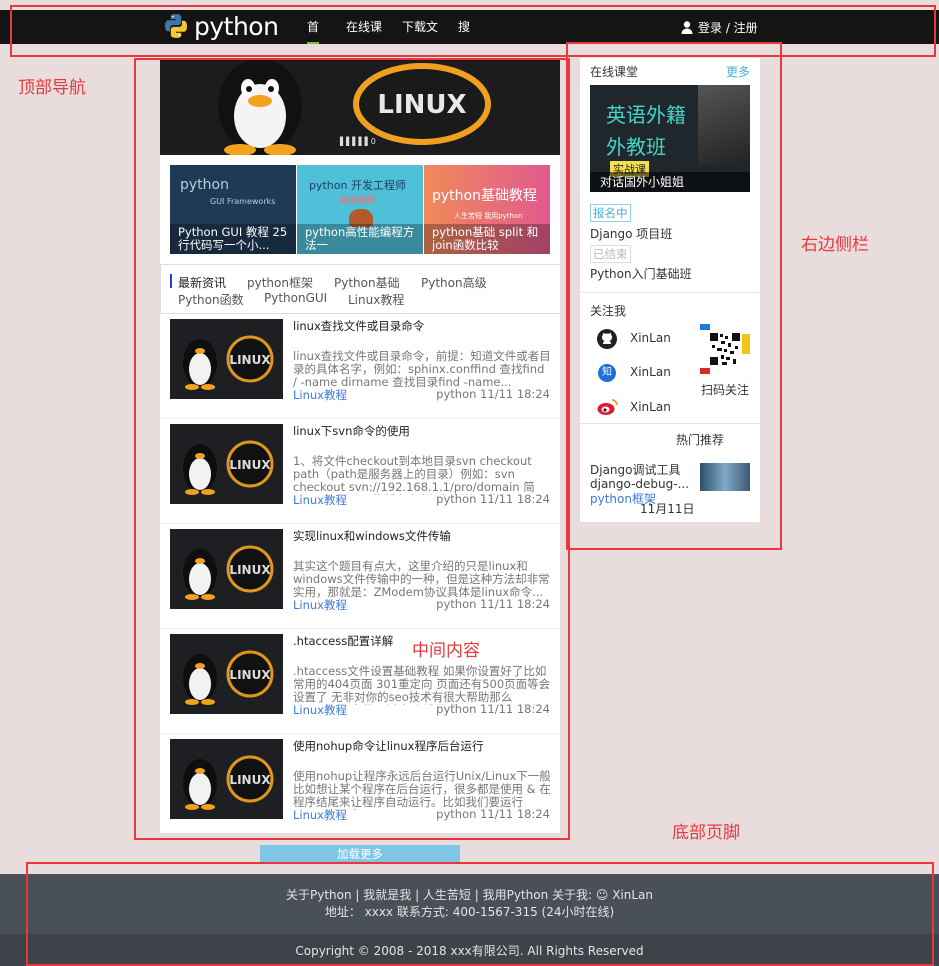  I want to click on annotation-box-top-nav, so click(473, 31).